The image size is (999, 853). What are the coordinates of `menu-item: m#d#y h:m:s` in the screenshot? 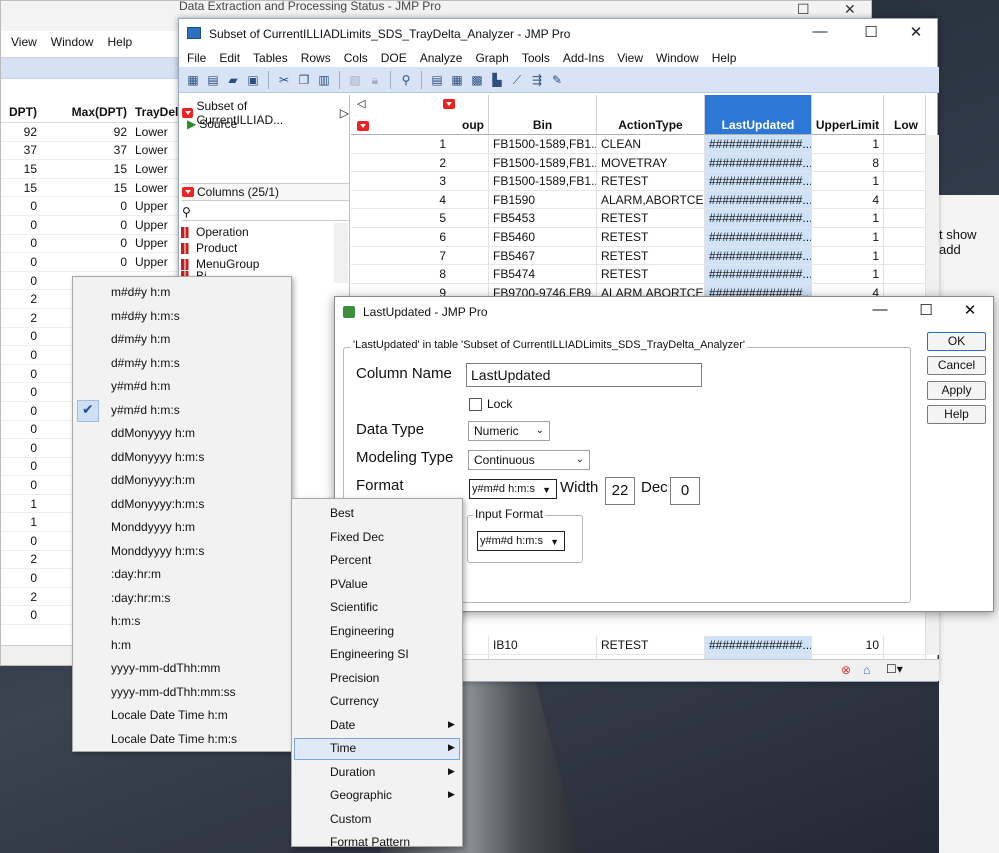 It's located at (145, 316).